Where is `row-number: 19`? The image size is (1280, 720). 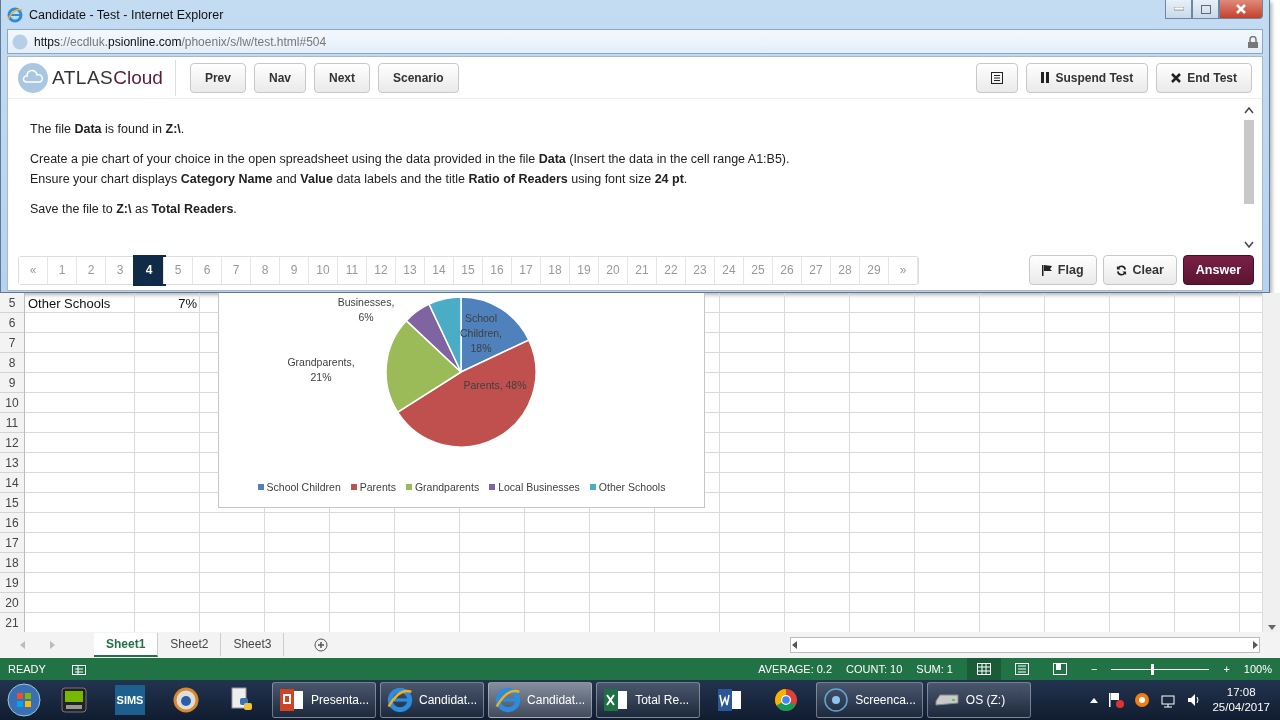
row-number: 19 is located at coordinates (12, 583).